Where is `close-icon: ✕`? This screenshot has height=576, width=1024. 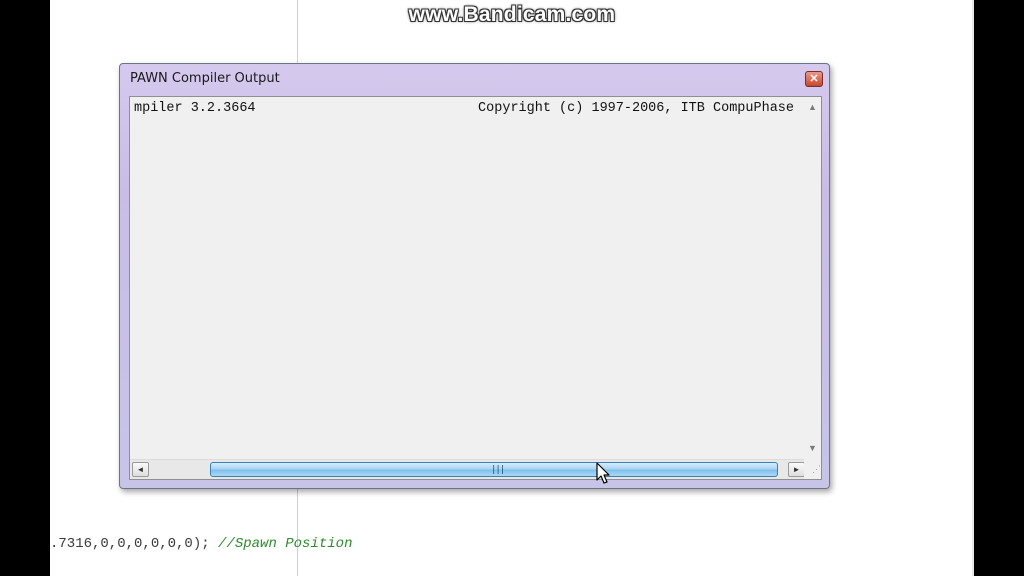
close-icon: ✕ is located at coordinates (814, 79).